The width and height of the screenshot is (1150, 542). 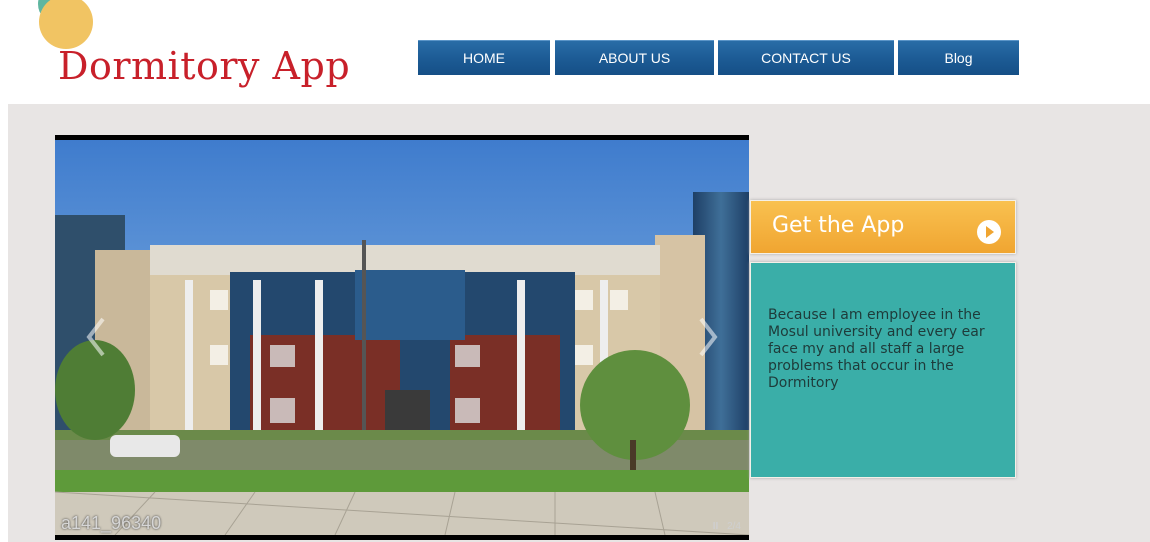 What do you see at coordinates (634, 57) in the screenshot?
I see `nav-about-us: ABOUT US` at bounding box center [634, 57].